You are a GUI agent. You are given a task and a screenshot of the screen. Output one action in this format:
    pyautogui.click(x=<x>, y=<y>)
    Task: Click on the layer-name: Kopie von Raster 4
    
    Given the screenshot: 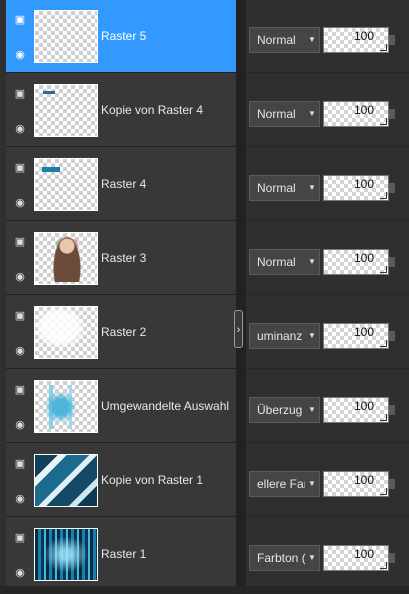 What is the action you would take?
    pyautogui.click(x=166, y=110)
    